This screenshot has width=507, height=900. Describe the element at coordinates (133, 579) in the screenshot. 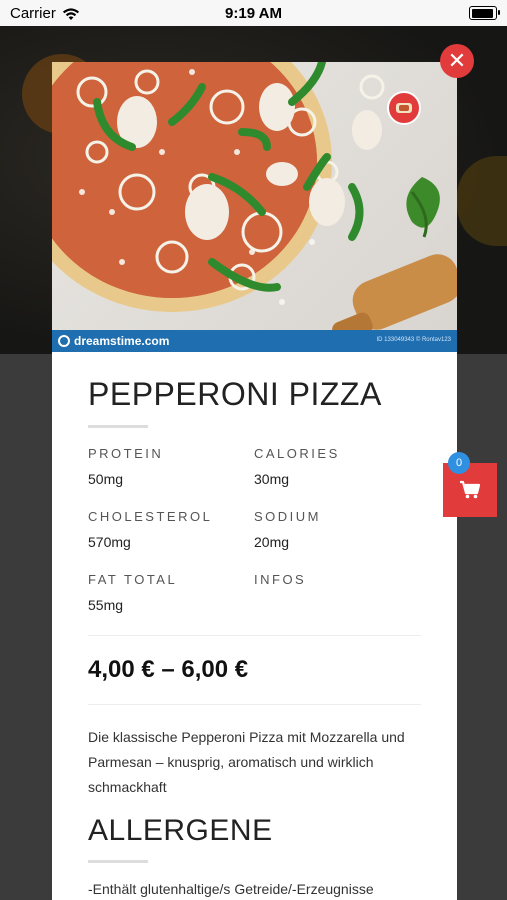

I see `nutrition-label: FAT TOTAL` at that location.